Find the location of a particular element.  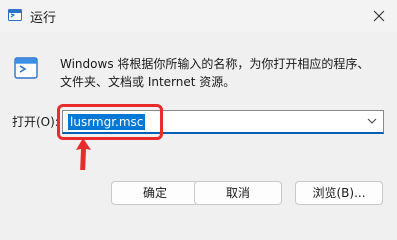

close-button is located at coordinates (379, 16).